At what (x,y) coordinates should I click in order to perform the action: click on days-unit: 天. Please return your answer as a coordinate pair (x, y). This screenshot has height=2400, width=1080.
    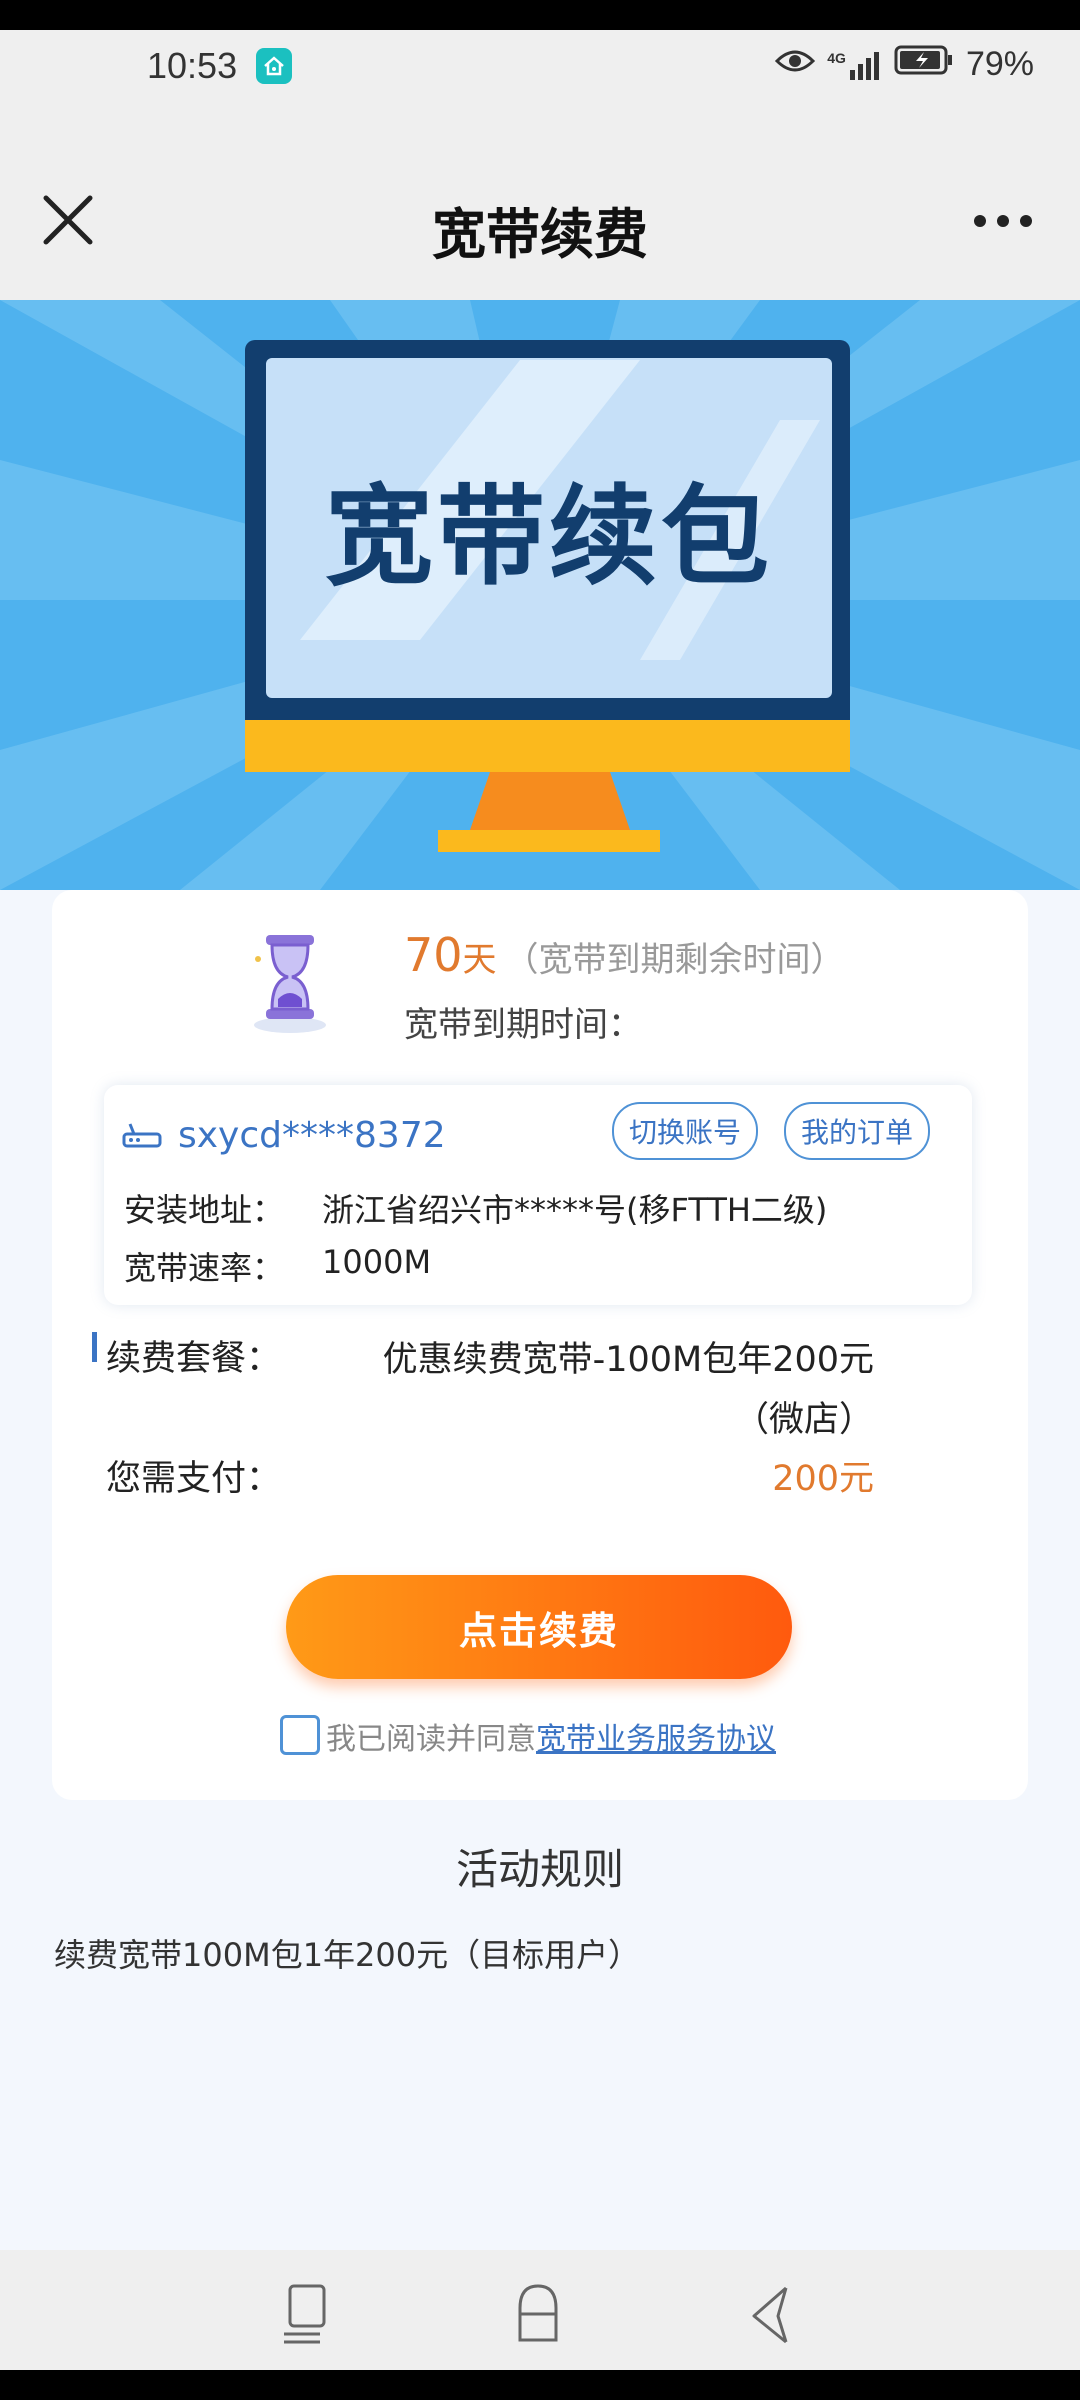
    Looking at the image, I should click on (479, 960).